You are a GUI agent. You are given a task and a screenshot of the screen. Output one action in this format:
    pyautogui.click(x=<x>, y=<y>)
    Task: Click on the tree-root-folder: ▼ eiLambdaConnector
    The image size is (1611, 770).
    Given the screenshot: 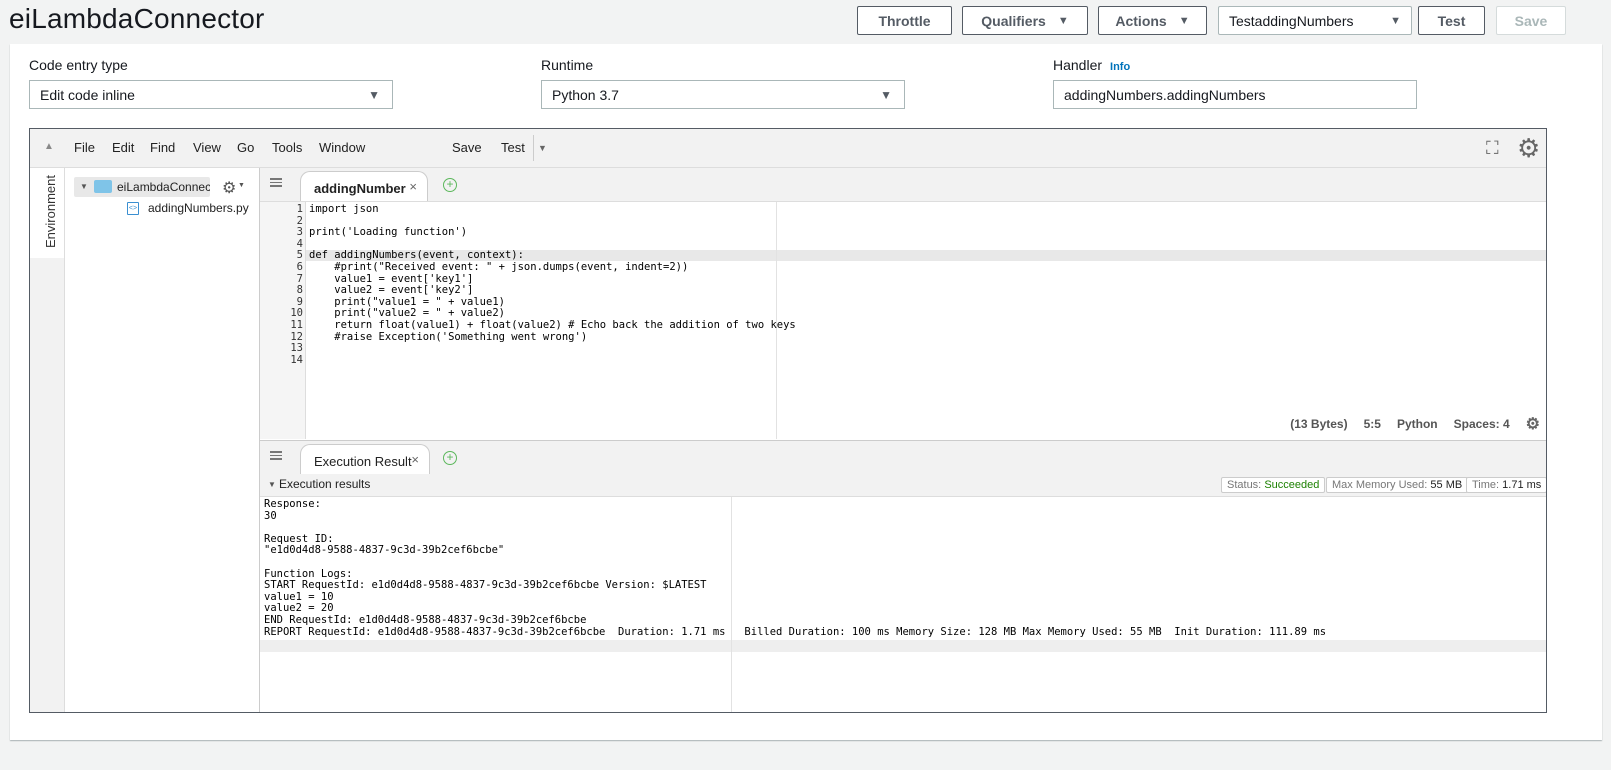 What is the action you would take?
    pyautogui.click(x=142, y=187)
    